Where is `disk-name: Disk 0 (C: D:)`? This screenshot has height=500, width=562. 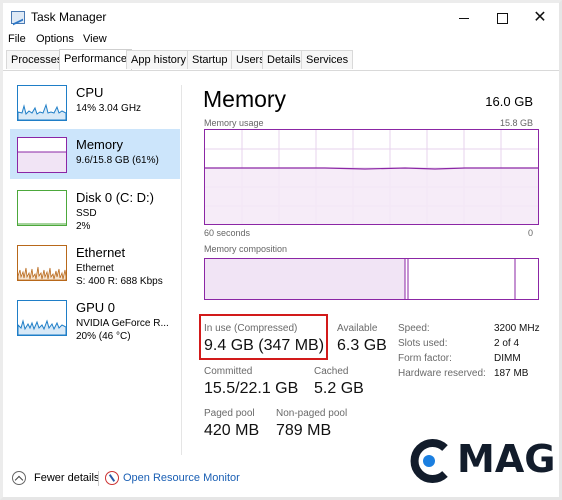
disk-name: Disk 0 (C: D:) is located at coordinates (115, 197).